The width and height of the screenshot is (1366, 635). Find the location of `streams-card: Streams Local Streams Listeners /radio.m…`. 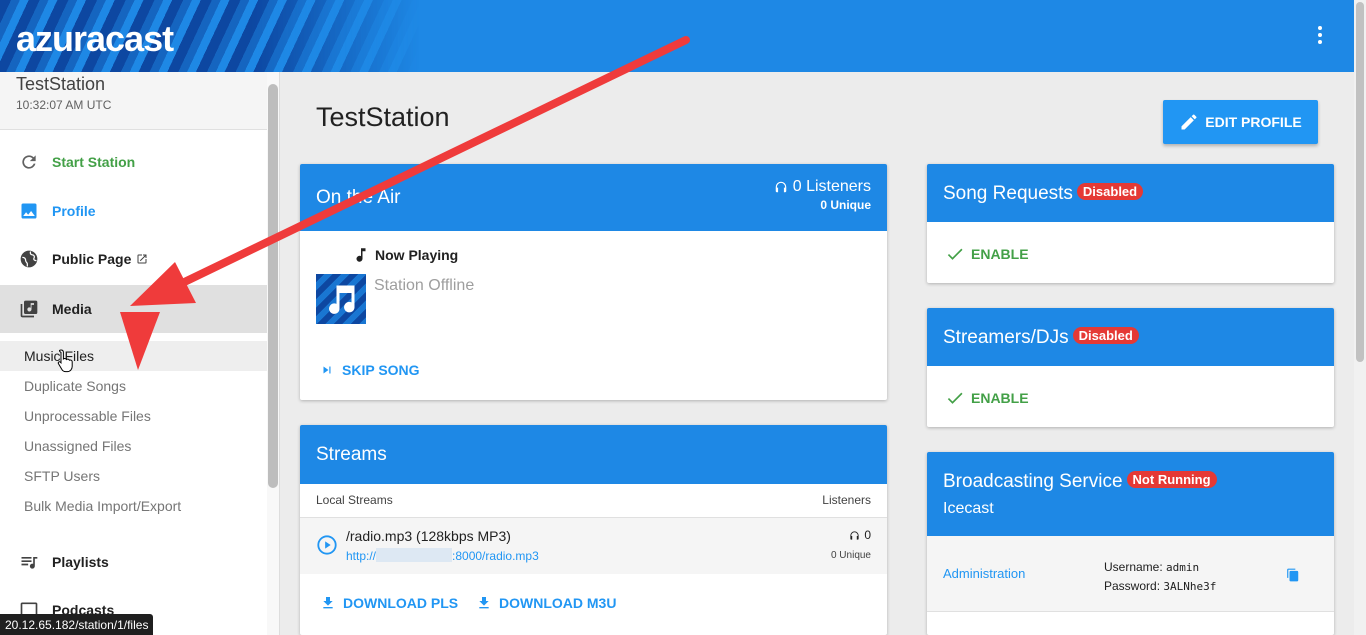

streams-card: Streams Local Streams Listeners /radio.m… is located at coordinates (593, 530).